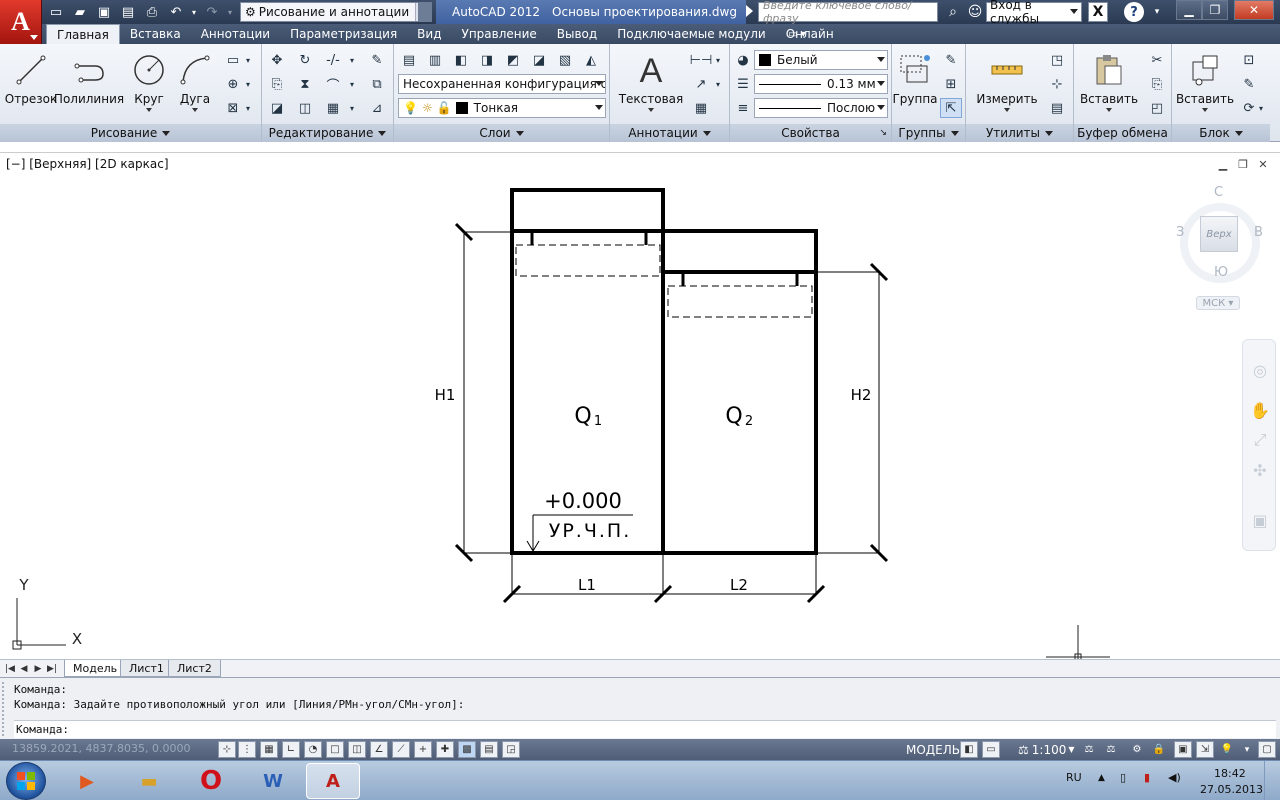  What do you see at coordinates (377, 108) in the screenshot?
I see `offset-icon: ⊿` at bounding box center [377, 108].